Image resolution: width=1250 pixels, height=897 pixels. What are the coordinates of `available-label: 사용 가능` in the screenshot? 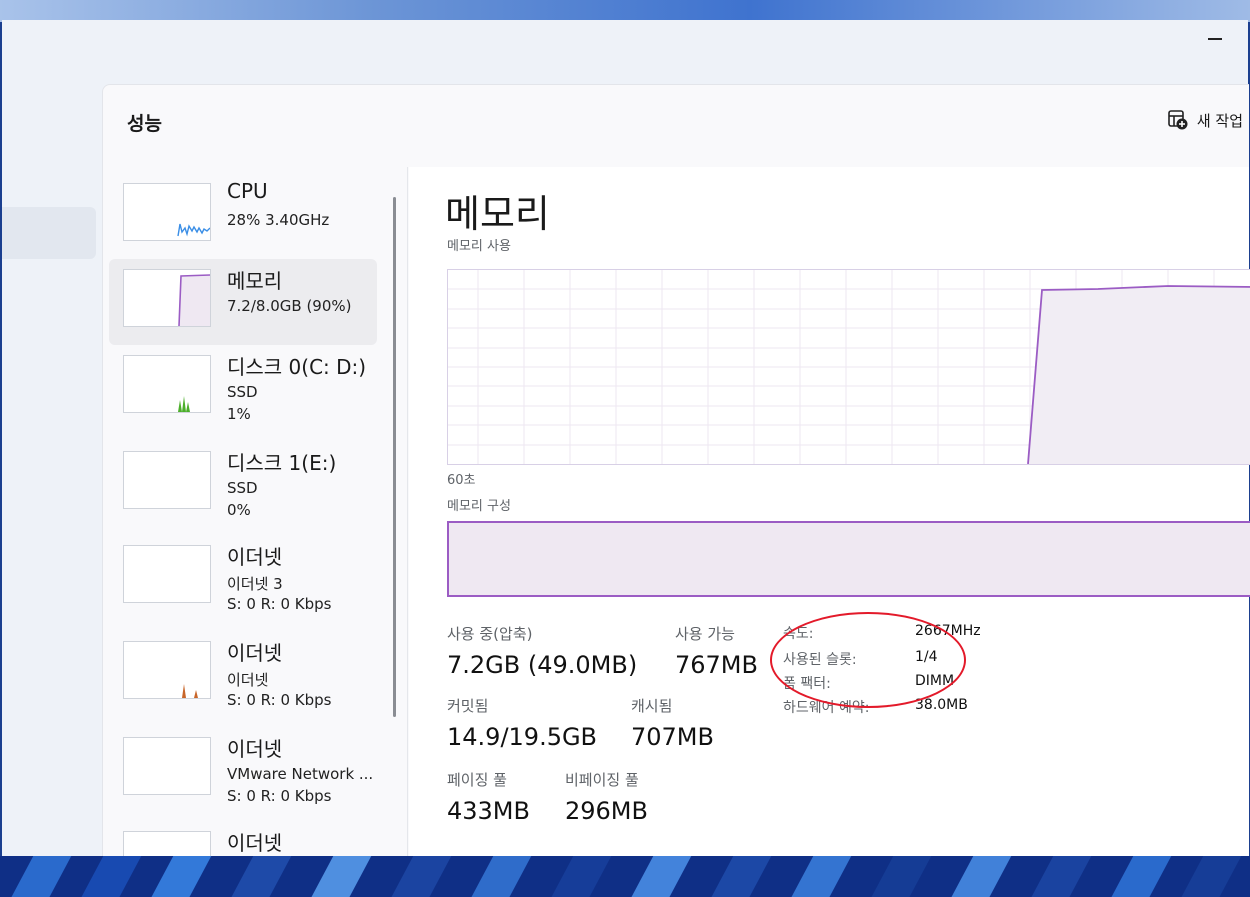 It's located at (705, 634).